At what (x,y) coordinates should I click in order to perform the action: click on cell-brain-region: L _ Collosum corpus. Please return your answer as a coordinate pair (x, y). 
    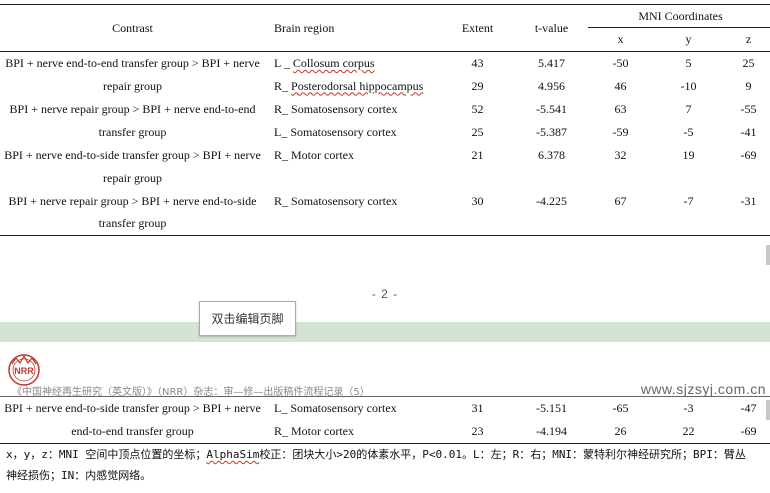
    Looking at the image, I should click on (352, 63).